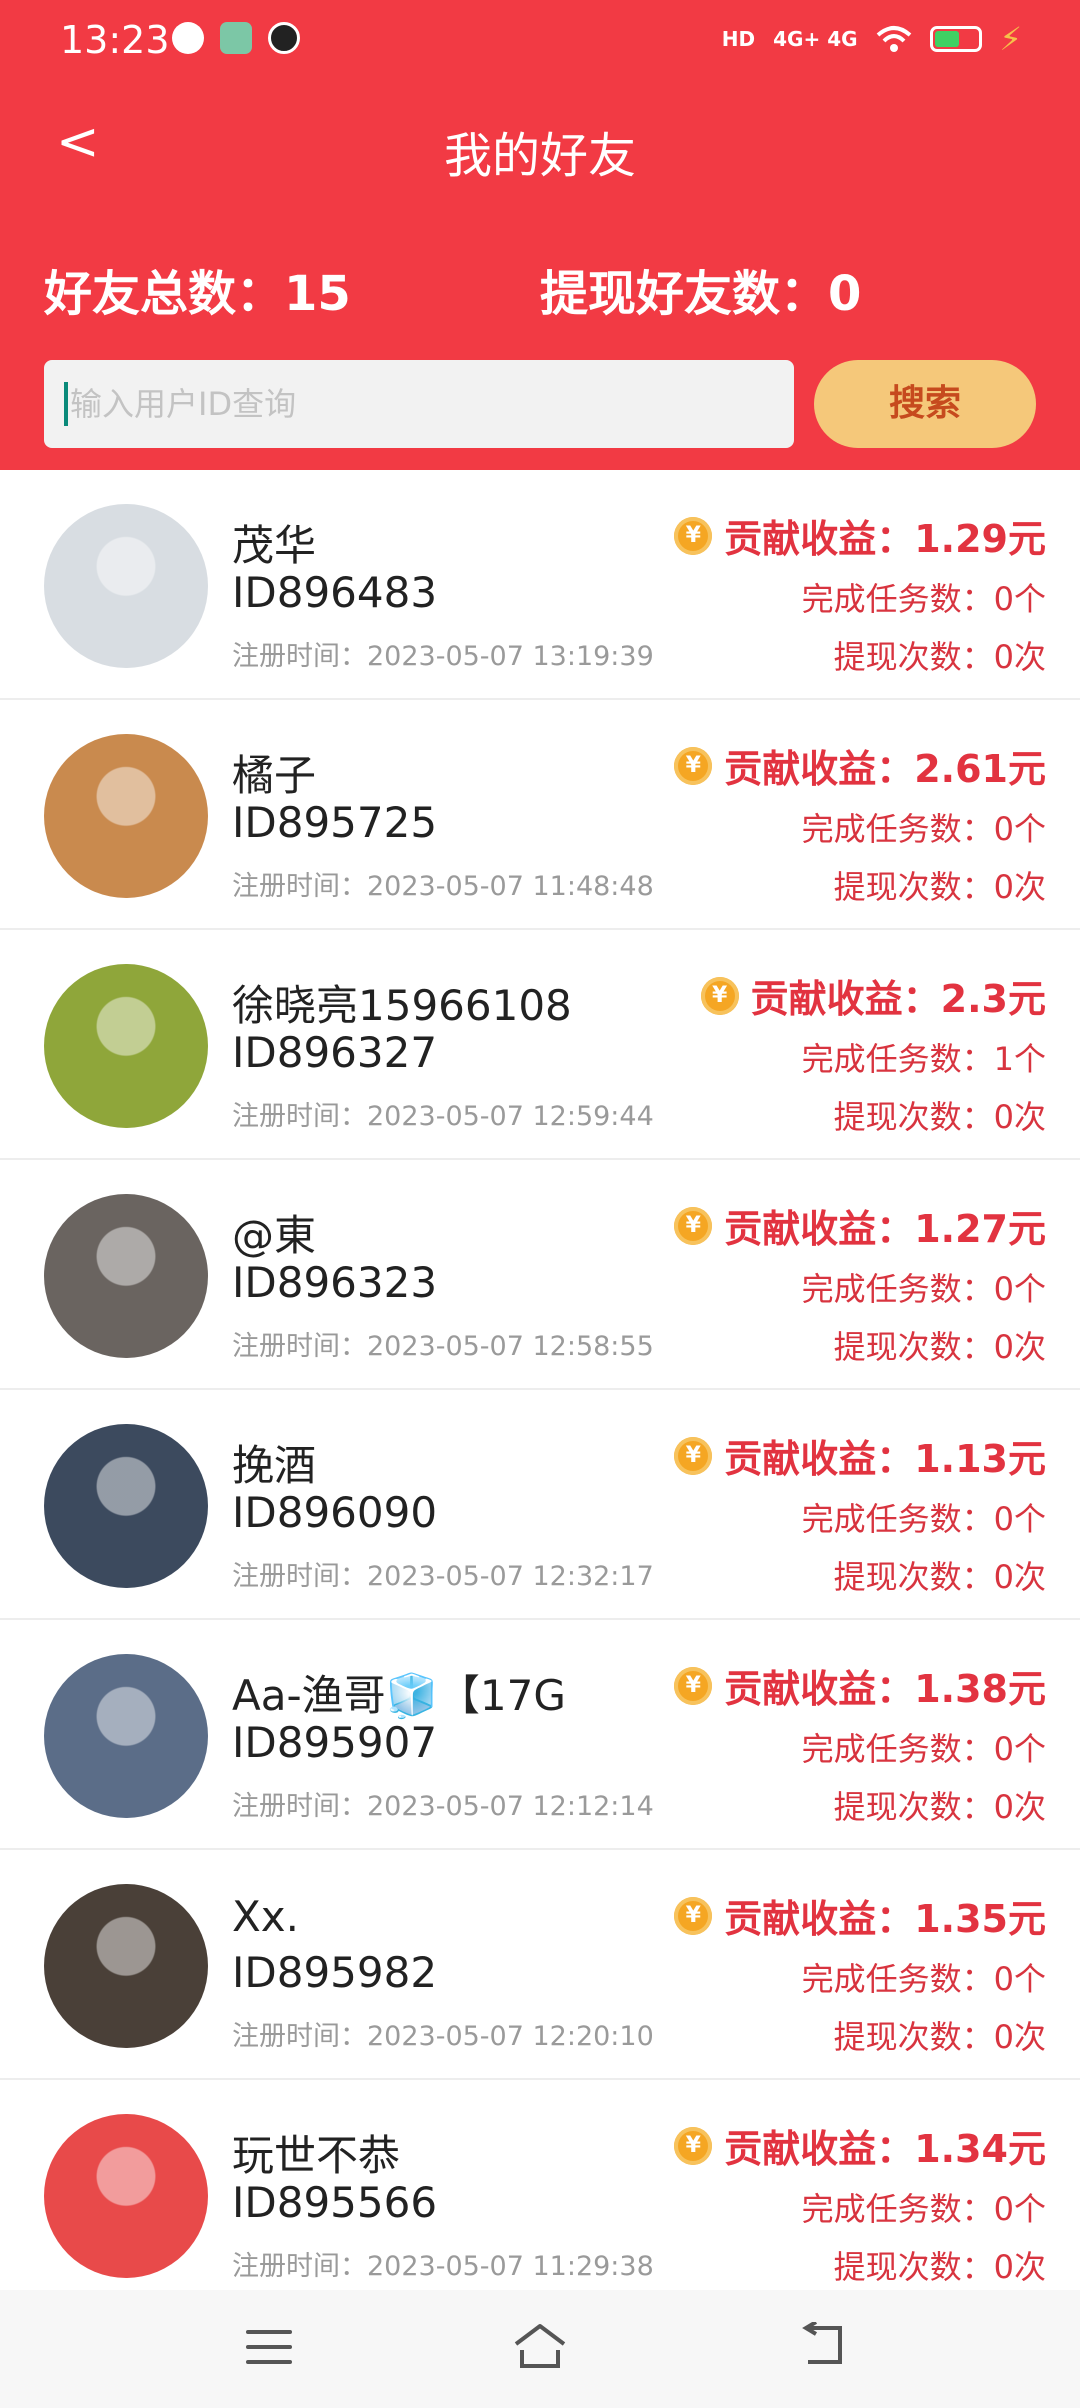 This screenshot has height=2408, width=1080. I want to click on registration-time: 注册时间：2023-05-07 13:19:39, so click(443, 656).